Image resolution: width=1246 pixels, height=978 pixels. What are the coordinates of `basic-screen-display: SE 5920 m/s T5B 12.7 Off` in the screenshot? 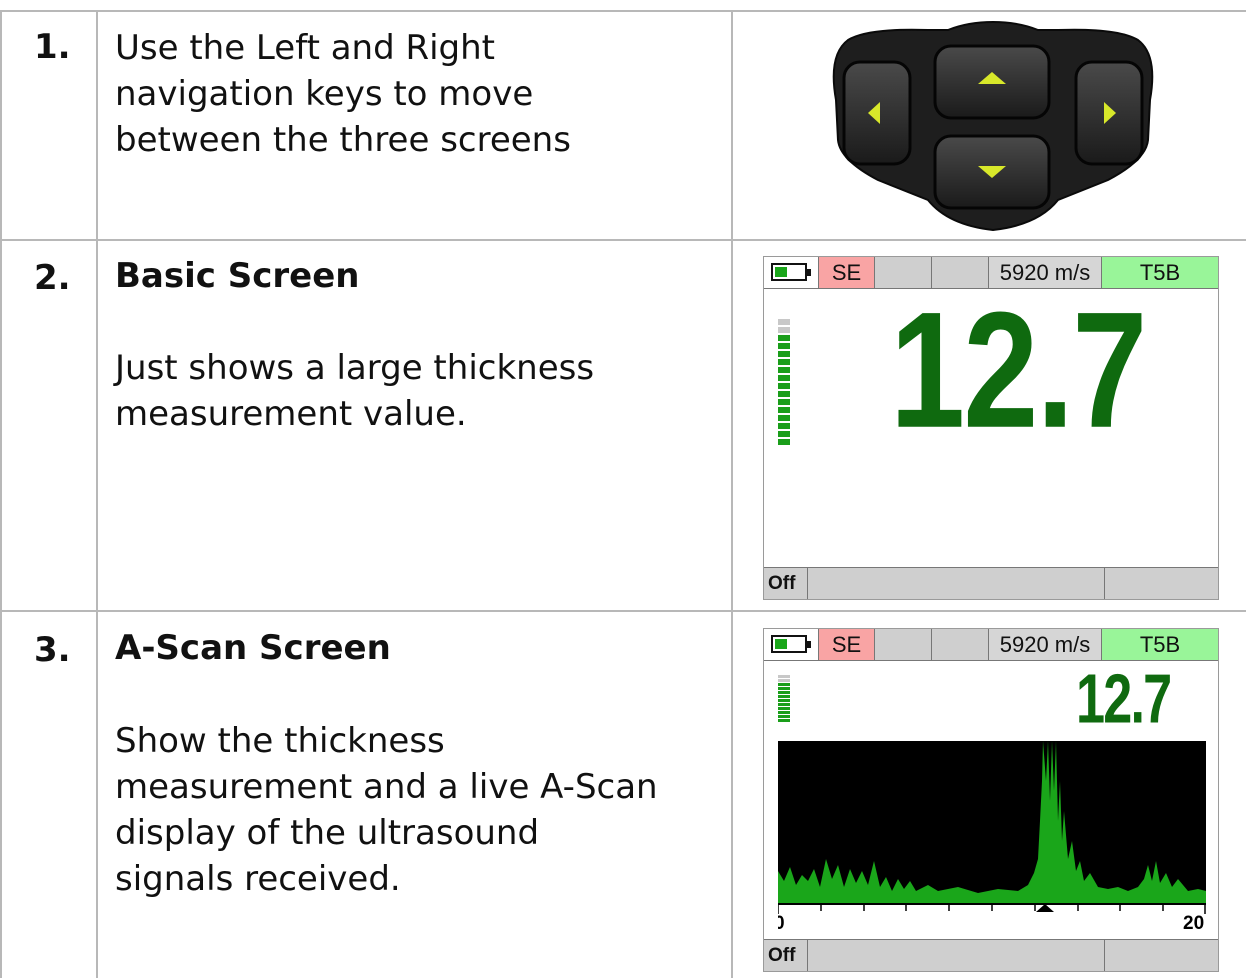 It's located at (991, 428).